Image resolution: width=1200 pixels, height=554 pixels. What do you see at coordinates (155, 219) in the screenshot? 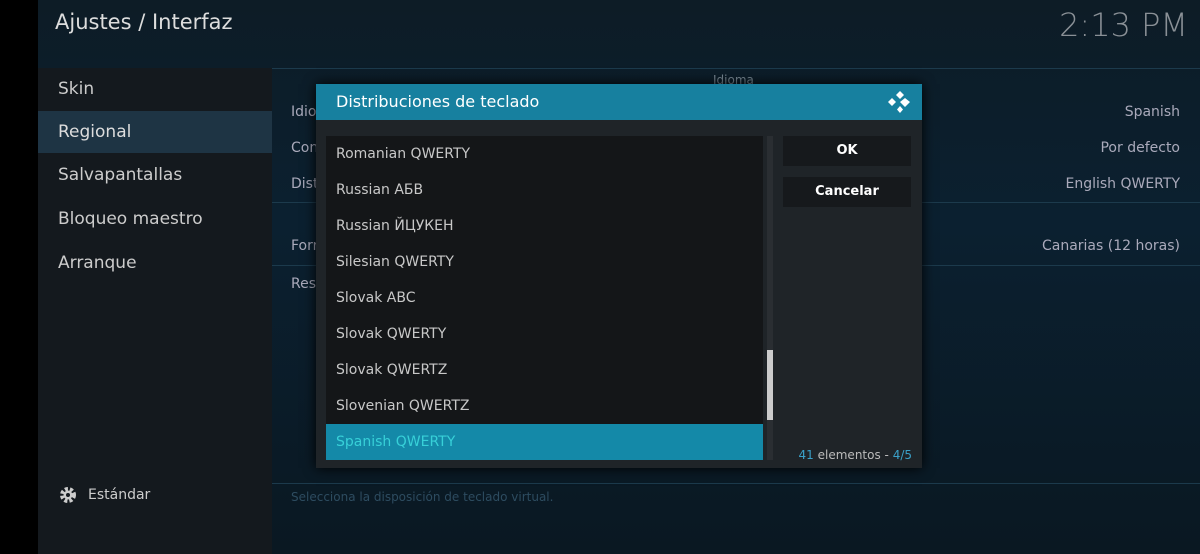
I see `sidebar-item-bloqueo-maestro: Bloqueo maestro` at bounding box center [155, 219].